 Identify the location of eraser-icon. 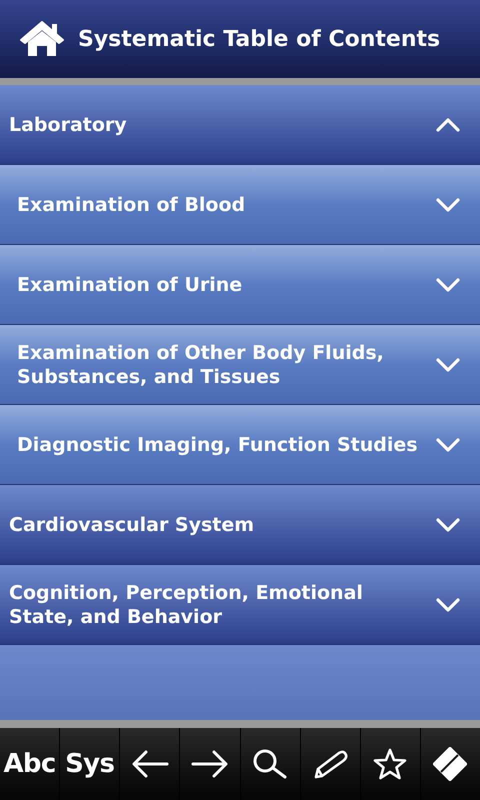
(450, 764).